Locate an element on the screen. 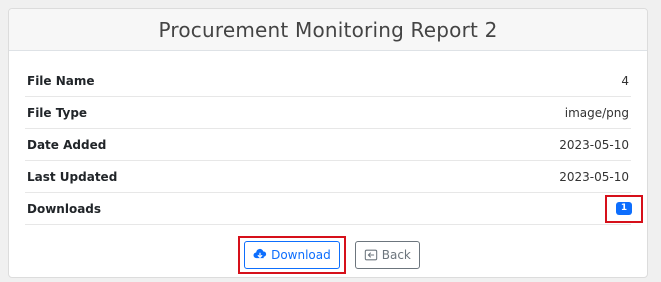 The height and width of the screenshot is (282, 661). card-header: Procurement Monitoring Report 2 is located at coordinates (328, 30).